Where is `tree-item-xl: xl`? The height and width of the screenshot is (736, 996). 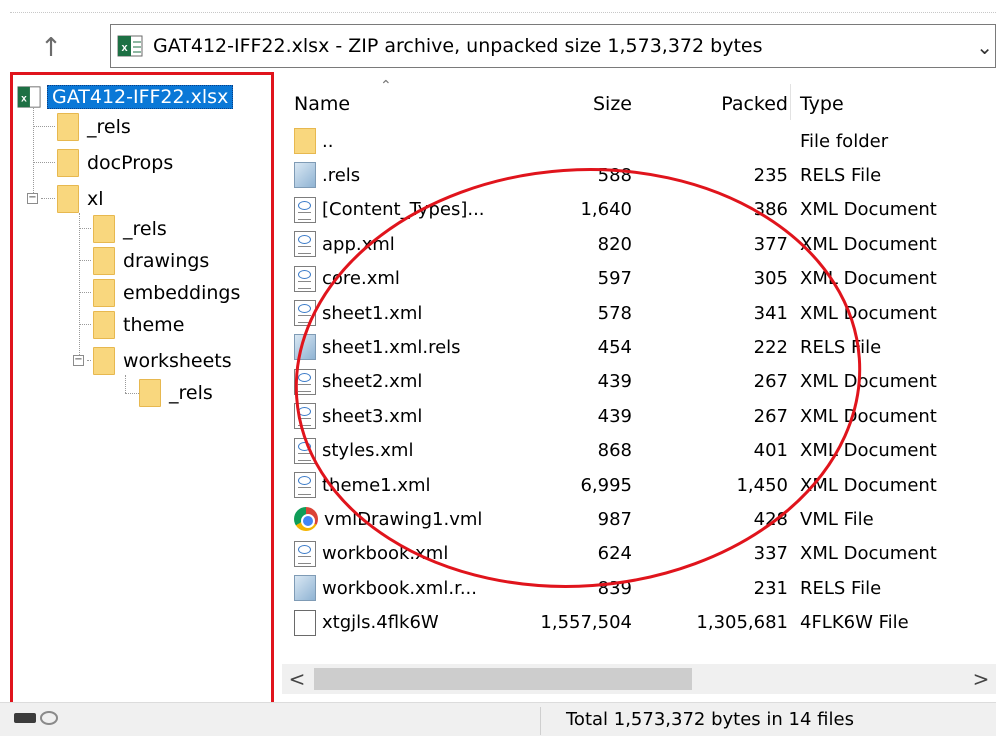 tree-item-xl: xl is located at coordinates (80, 199).